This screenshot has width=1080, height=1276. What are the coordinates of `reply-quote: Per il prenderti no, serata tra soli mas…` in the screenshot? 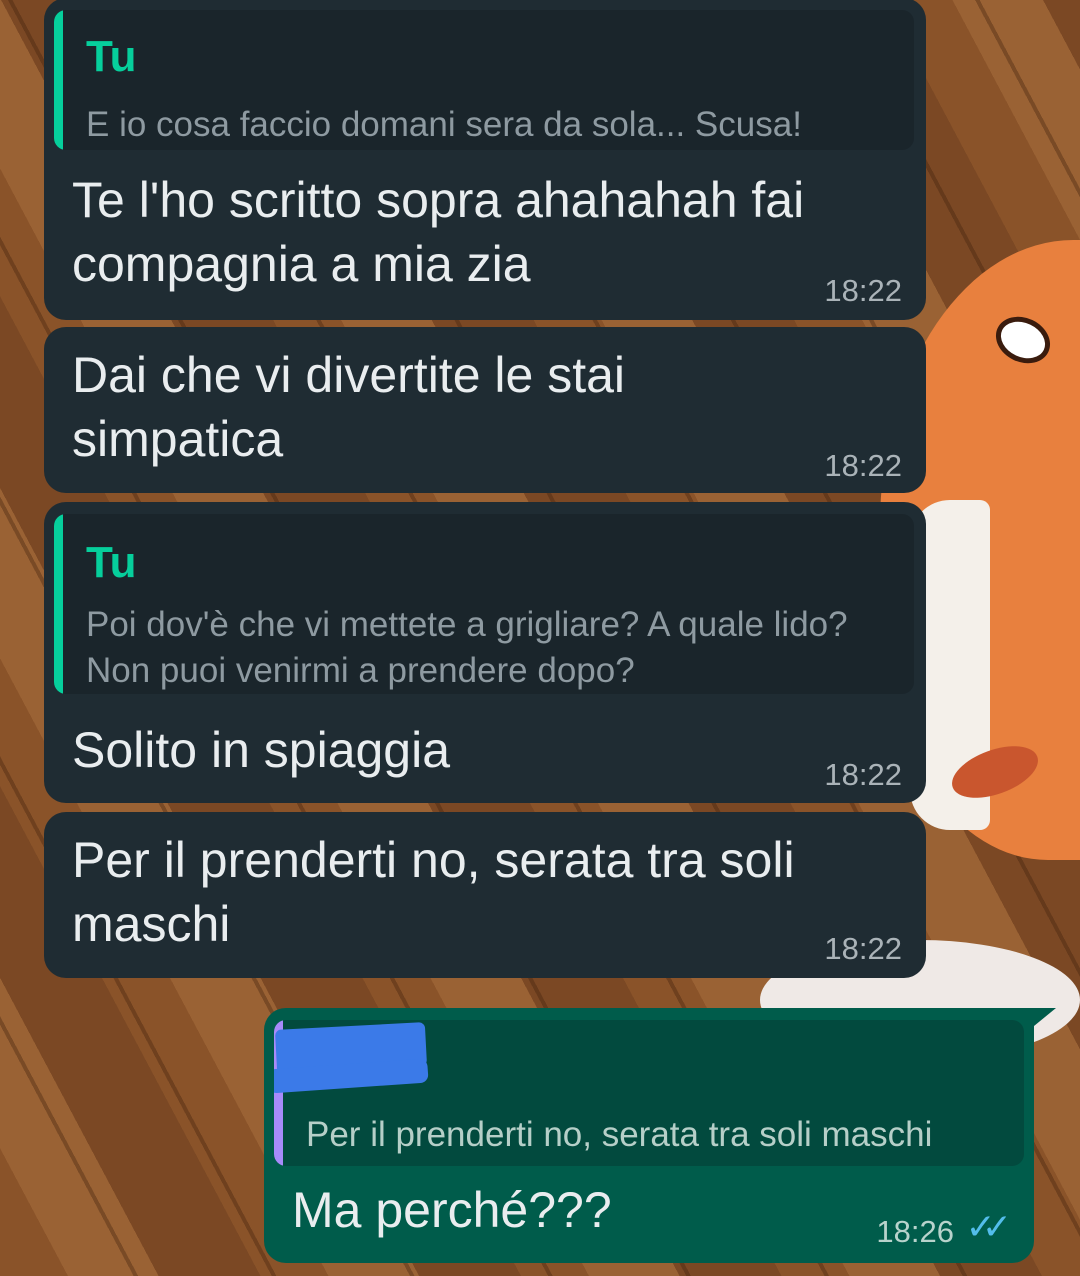 It's located at (649, 1093).